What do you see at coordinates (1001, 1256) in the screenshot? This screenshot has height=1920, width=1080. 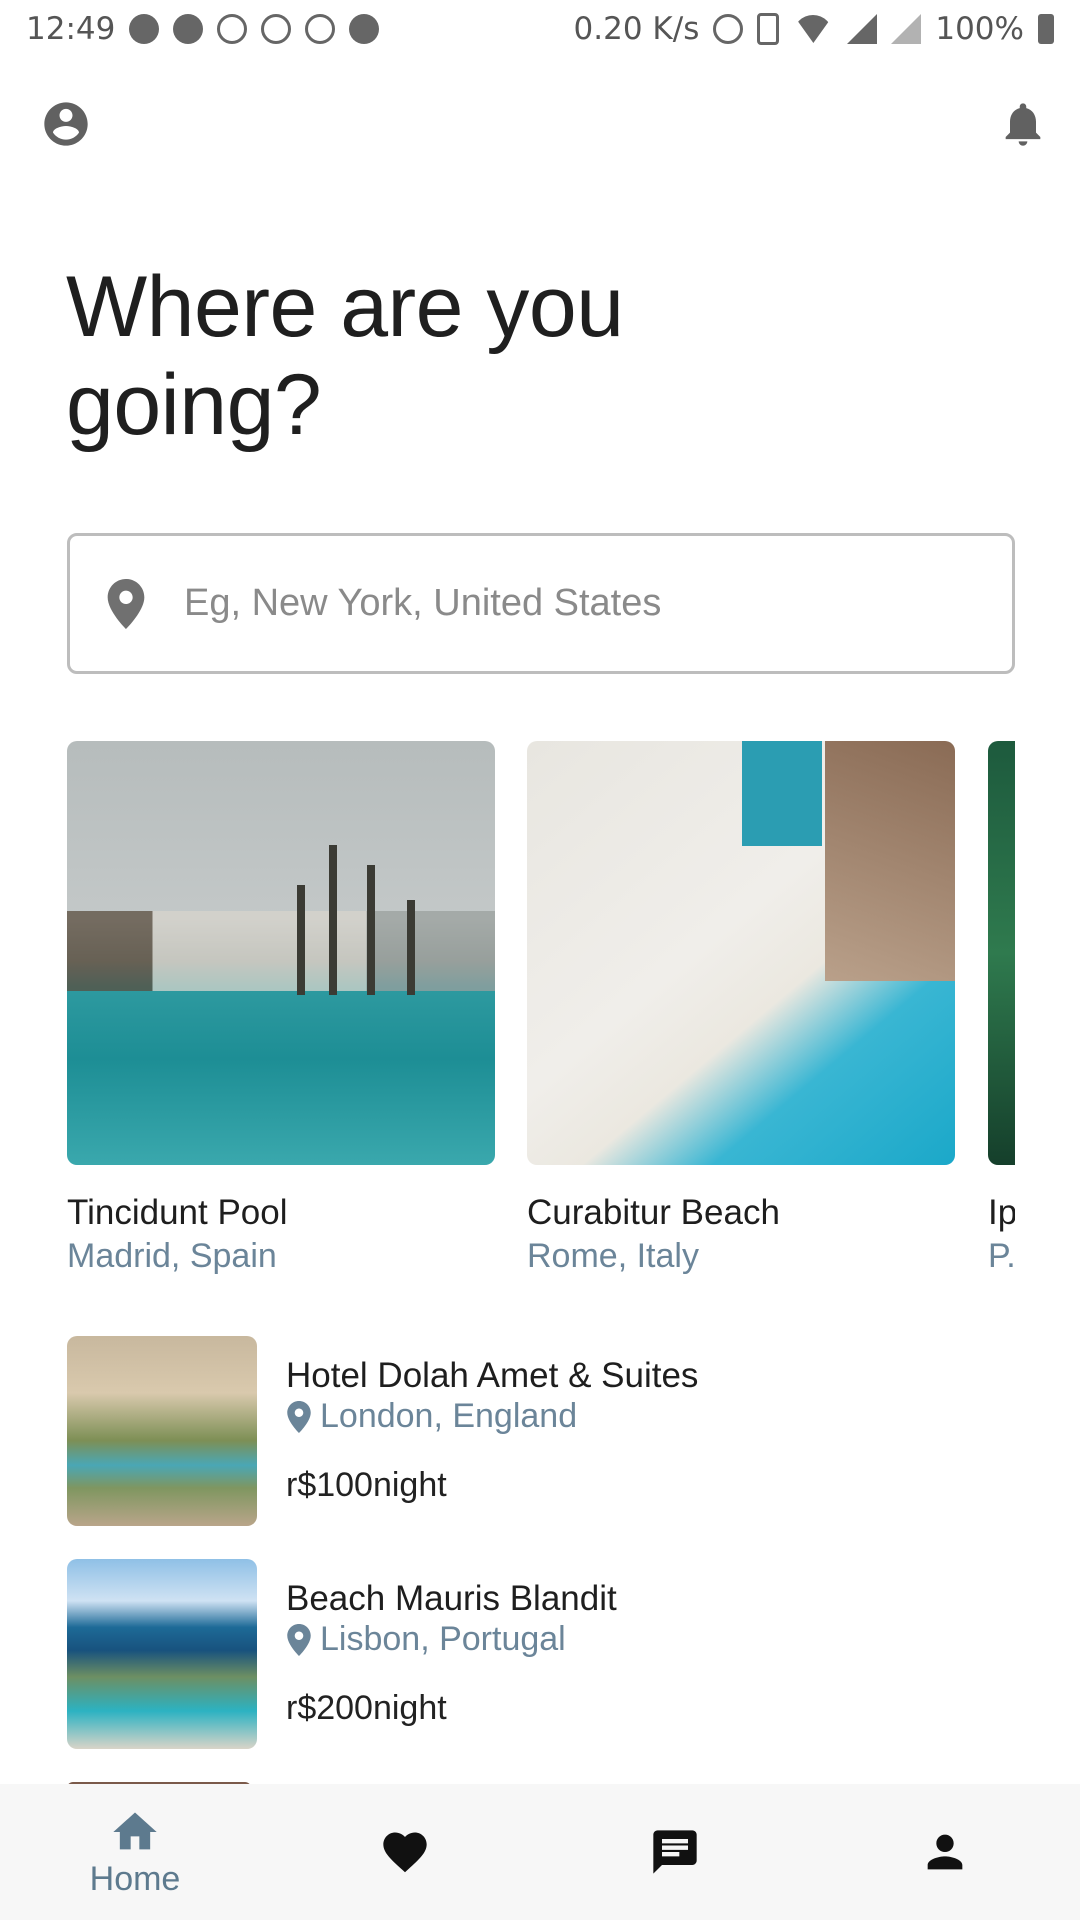 I see `featured-card-location: P.` at bounding box center [1001, 1256].